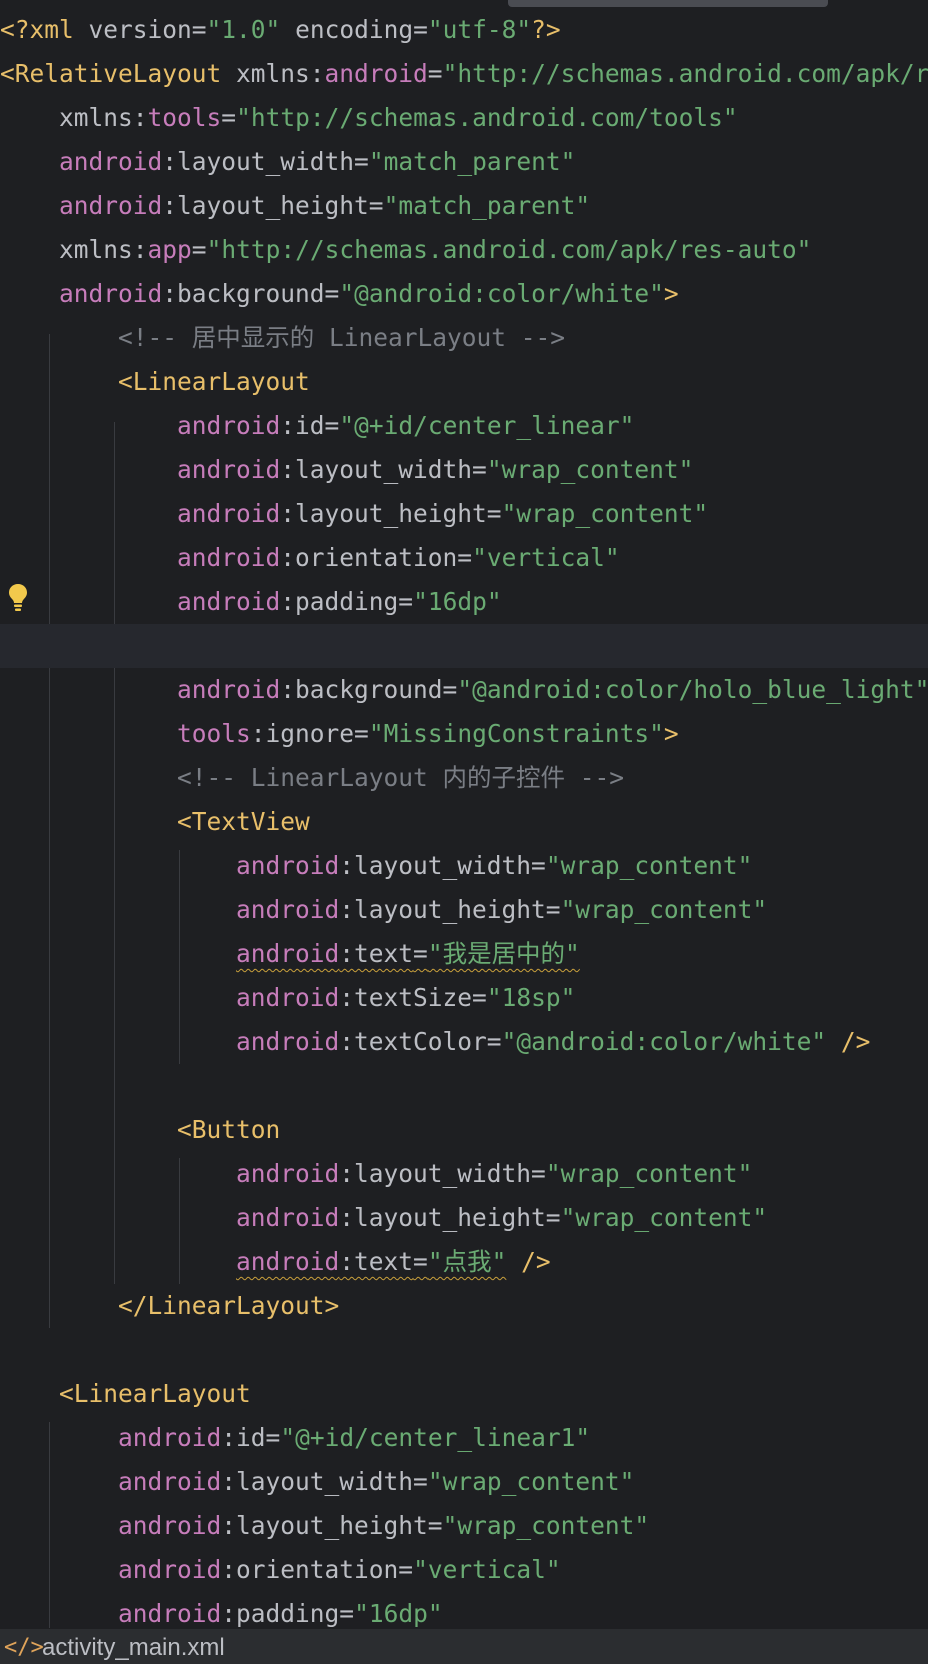 This screenshot has width=928, height=1664. Describe the element at coordinates (435, 1437) in the screenshot. I see `code-token: "@+id/center_linear1"` at that location.